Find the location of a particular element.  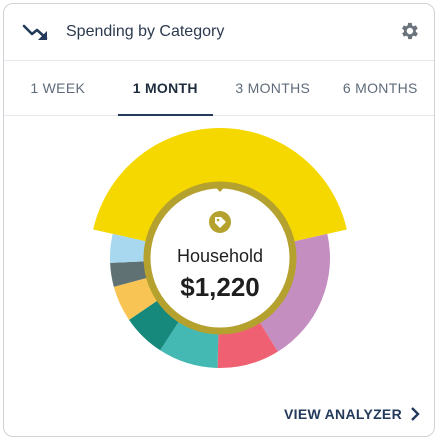

gear-icon is located at coordinates (409, 31).